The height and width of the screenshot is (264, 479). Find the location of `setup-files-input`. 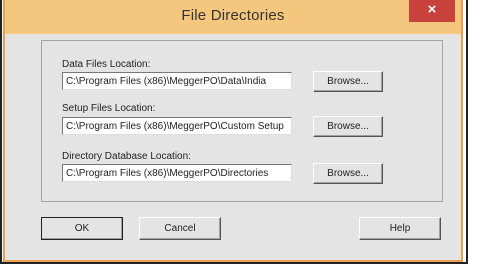

setup-files-input is located at coordinates (177, 126).